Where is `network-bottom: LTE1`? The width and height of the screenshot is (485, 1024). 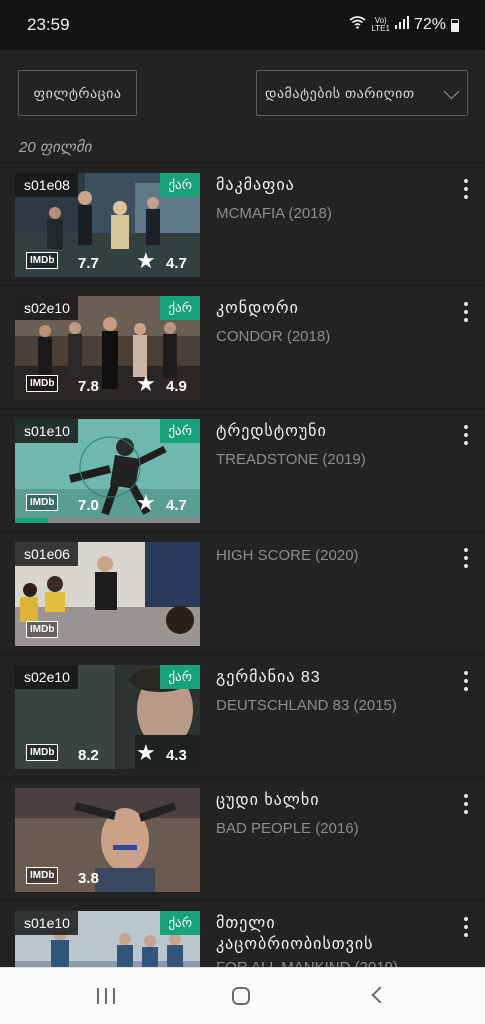
network-bottom: LTE1 is located at coordinates (380, 28).